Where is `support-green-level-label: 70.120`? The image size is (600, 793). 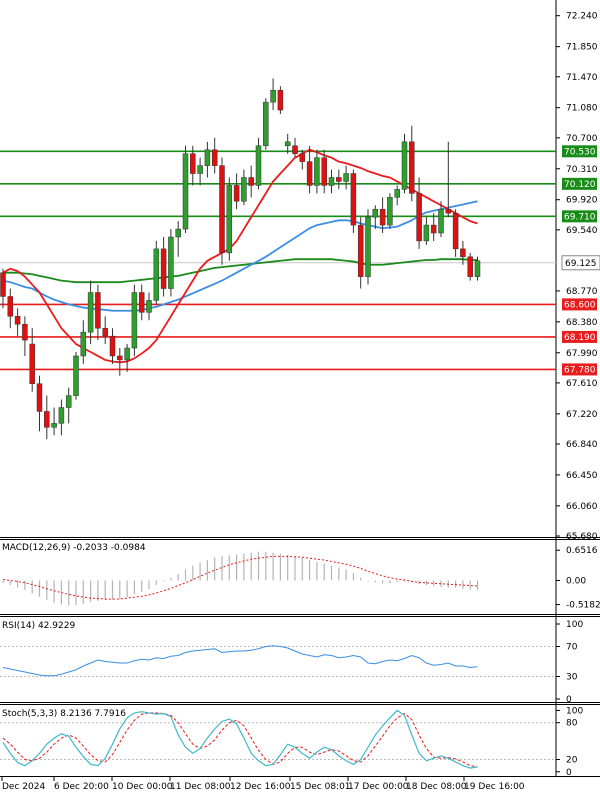 support-green-level-label: 70.120 is located at coordinates (580, 185).